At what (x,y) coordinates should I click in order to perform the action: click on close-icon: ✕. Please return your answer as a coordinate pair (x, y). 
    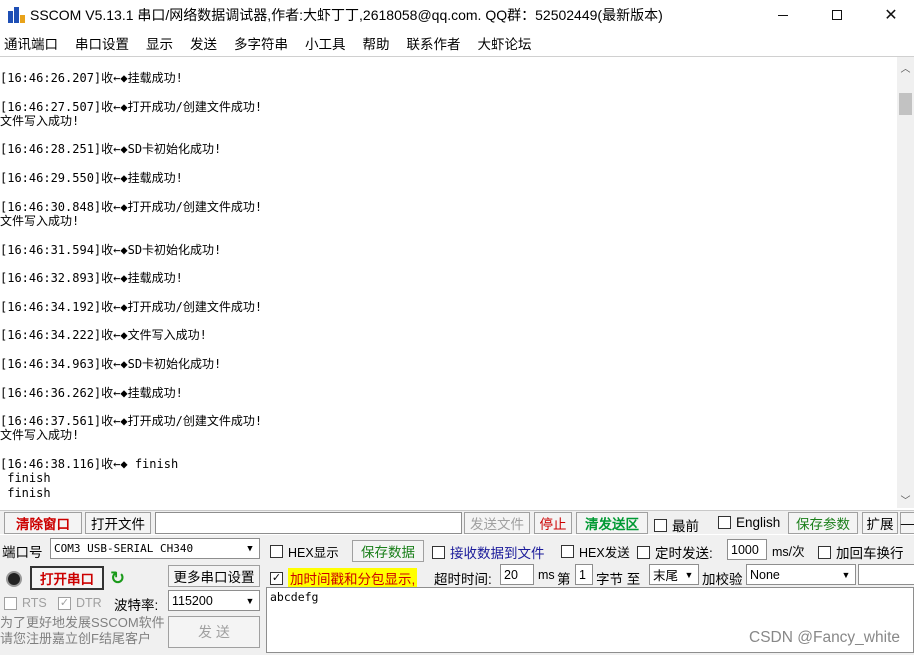
    Looking at the image, I should click on (891, 15).